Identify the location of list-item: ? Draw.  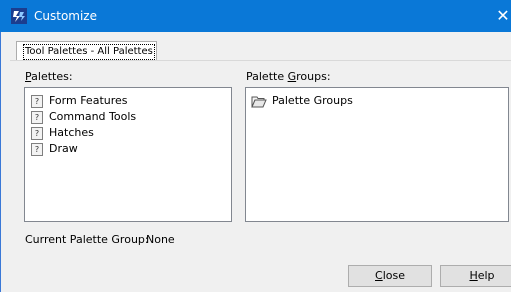
(54, 149).